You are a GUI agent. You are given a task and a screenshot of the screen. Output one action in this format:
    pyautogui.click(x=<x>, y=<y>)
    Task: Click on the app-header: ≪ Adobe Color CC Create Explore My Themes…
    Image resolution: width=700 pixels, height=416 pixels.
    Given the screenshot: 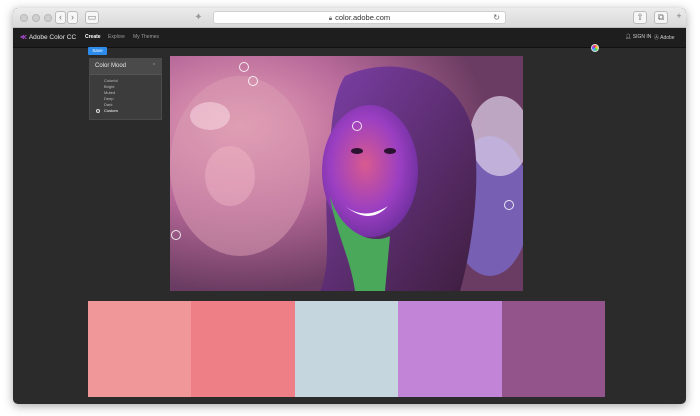 What is the action you would take?
    pyautogui.click(x=349, y=38)
    